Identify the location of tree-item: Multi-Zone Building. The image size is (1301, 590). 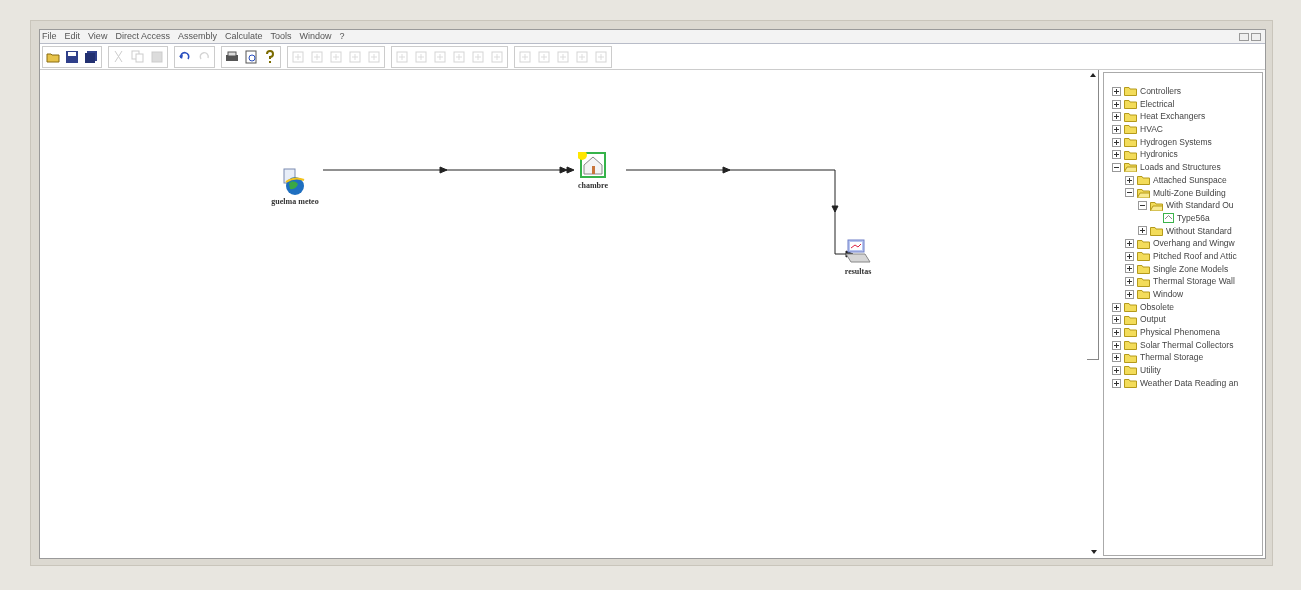
(1189, 193).